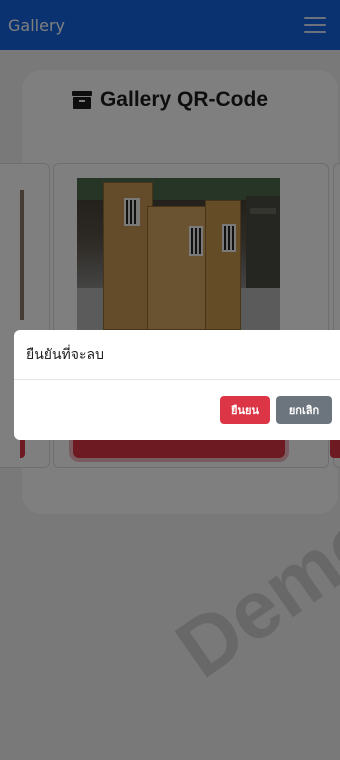 The width and height of the screenshot is (340, 760). I want to click on modal-footer: ยืนยน ยกเลิก, so click(177, 410).